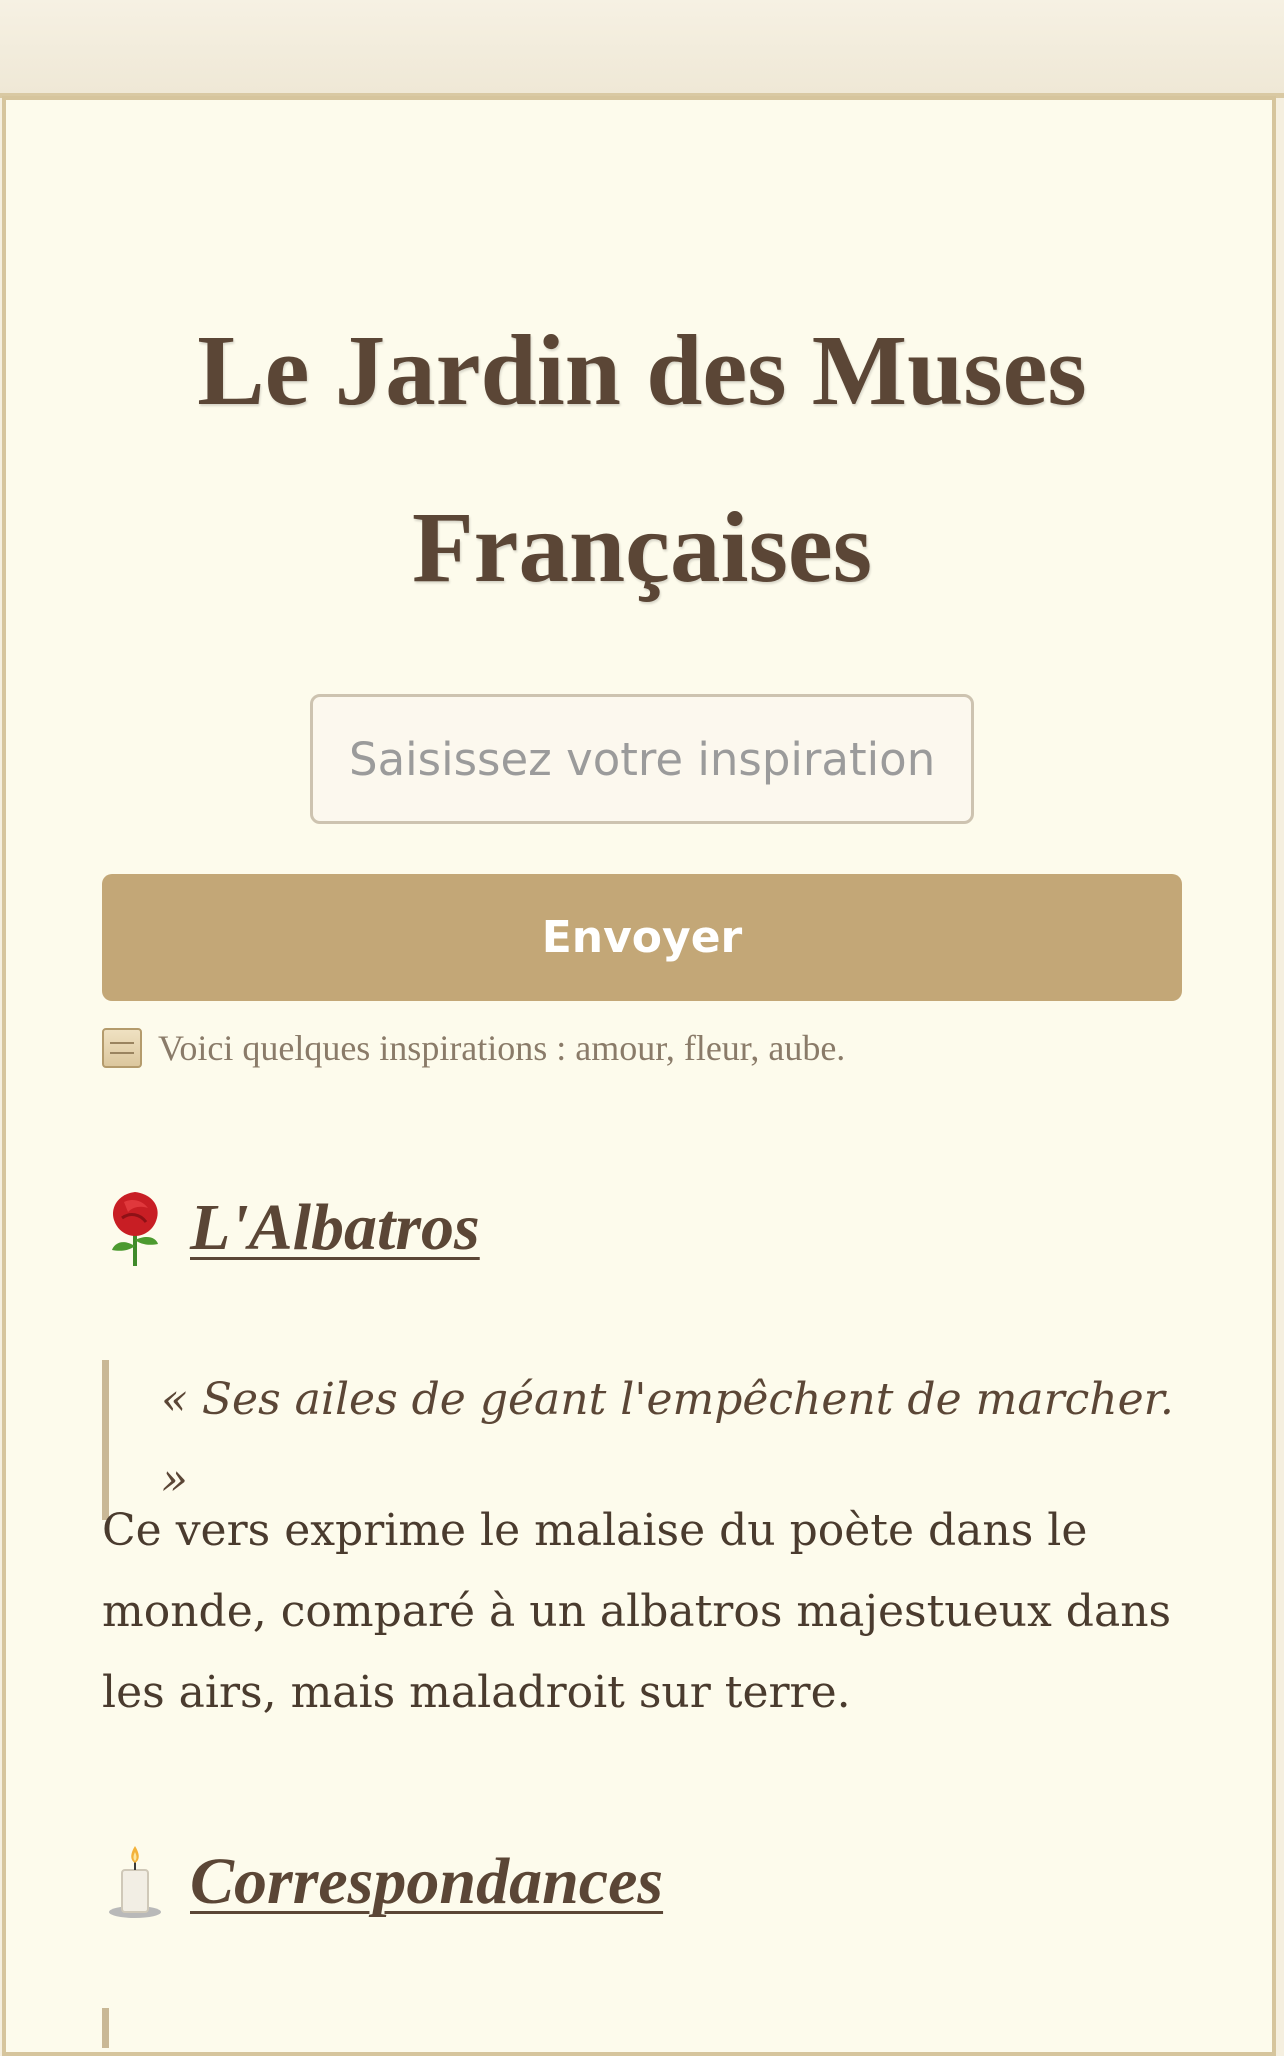 The width and height of the screenshot is (1284, 2056). What do you see at coordinates (122, 1048) in the screenshot?
I see `scroll-icon` at bounding box center [122, 1048].